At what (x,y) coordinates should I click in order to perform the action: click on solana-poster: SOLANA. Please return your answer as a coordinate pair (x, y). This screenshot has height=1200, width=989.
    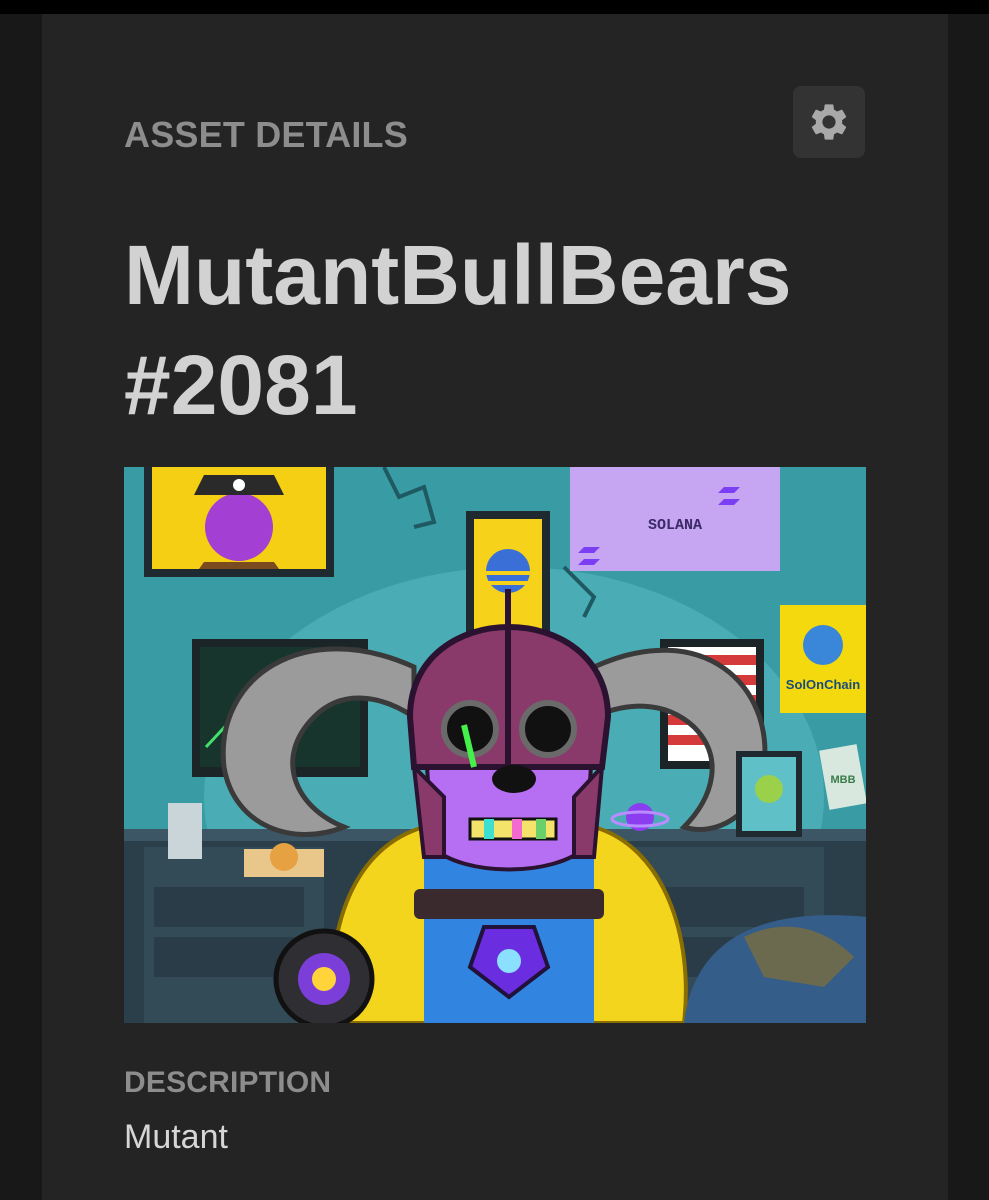
    Looking at the image, I should click on (675, 519).